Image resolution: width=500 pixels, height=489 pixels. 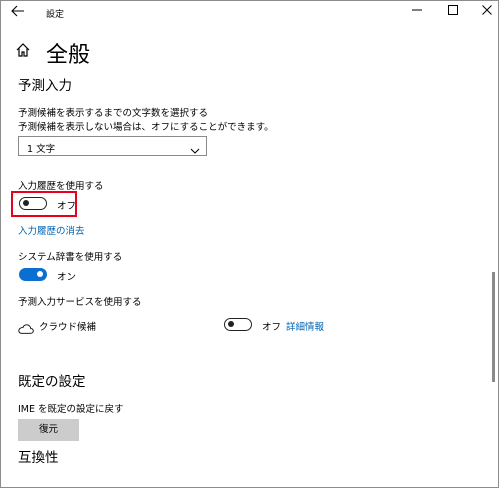 What do you see at coordinates (453, 13) in the screenshot?
I see `maximize-icon` at bounding box center [453, 13].